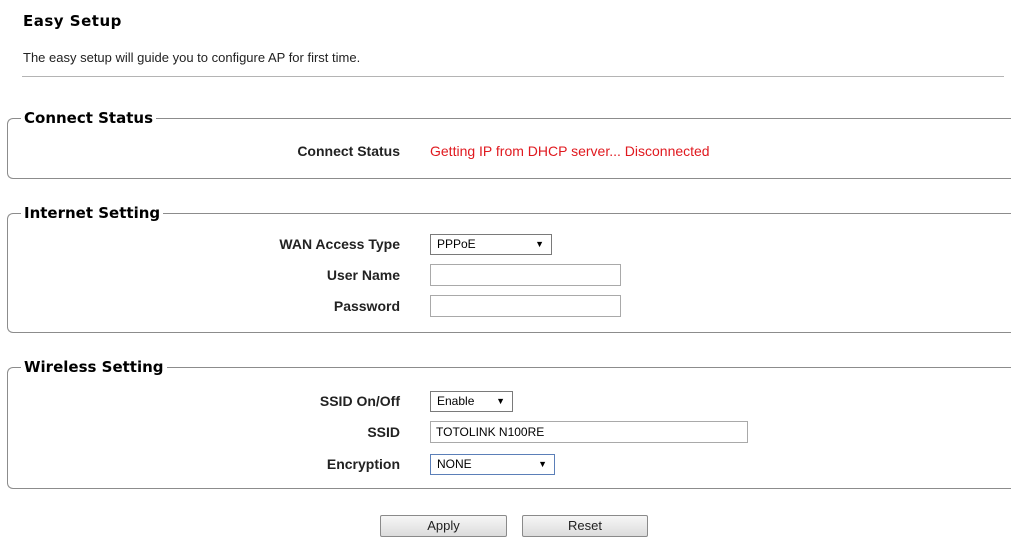 The width and height of the screenshot is (1011, 537). Describe the element at coordinates (443, 526) in the screenshot. I see `apply-button: Apply` at that location.